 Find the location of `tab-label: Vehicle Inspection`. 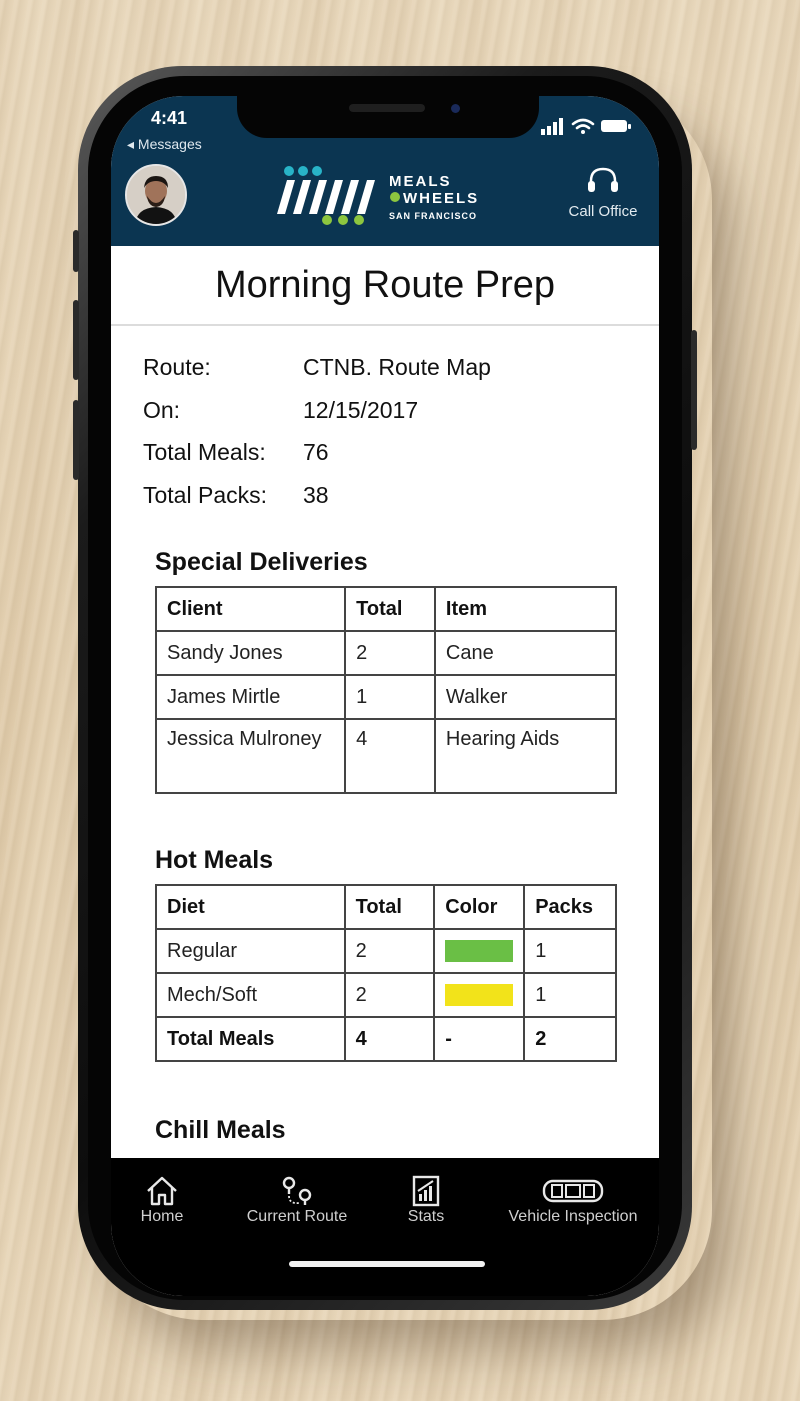

tab-label: Vehicle Inspection is located at coordinates (573, 1216).